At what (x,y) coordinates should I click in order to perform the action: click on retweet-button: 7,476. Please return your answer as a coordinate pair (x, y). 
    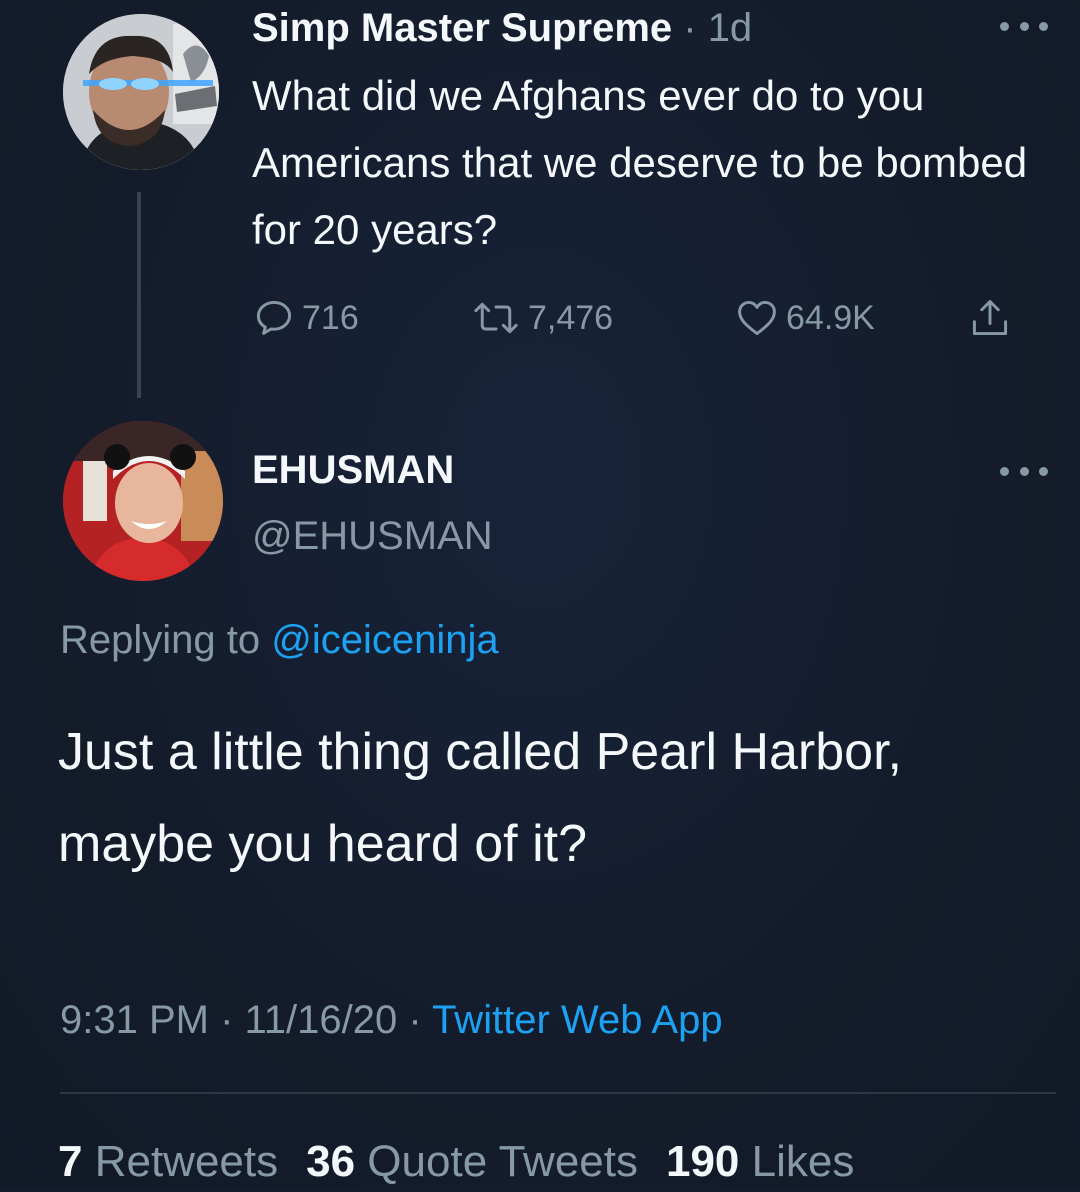
    Looking at the image, I should click on (541, 318).